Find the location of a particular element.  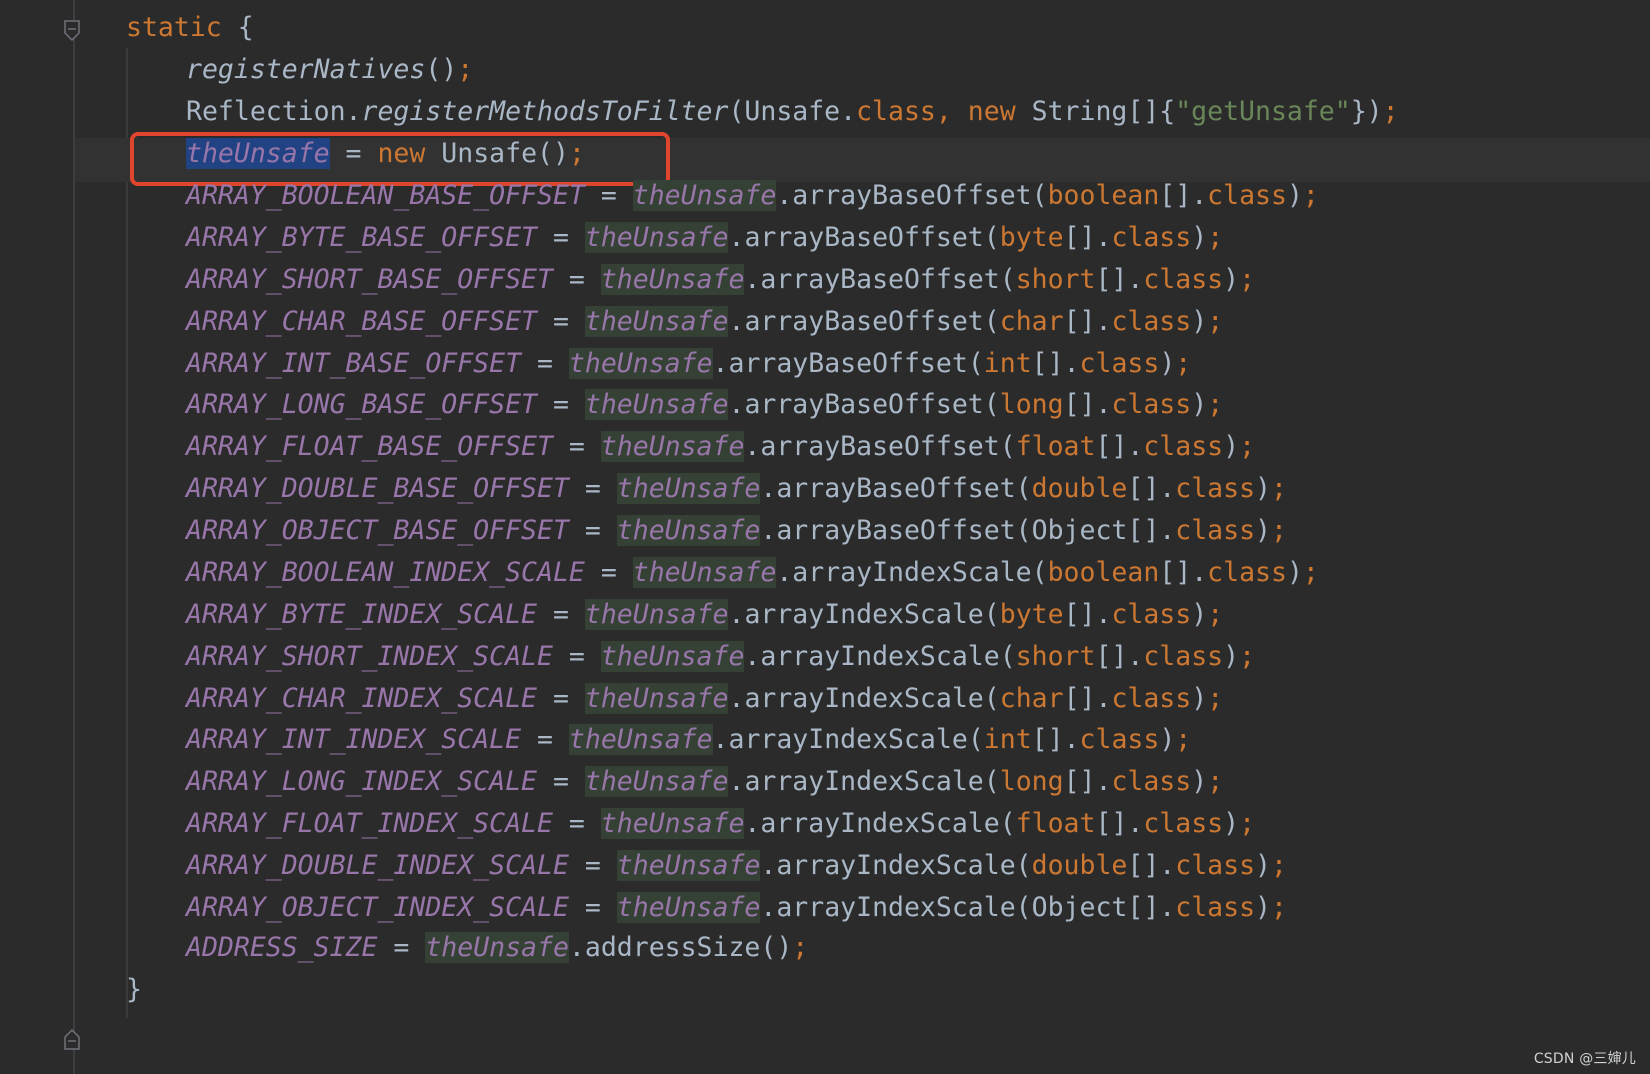

watermark: CSDN @三婶儿 is located at coordinates (1584, 1059).